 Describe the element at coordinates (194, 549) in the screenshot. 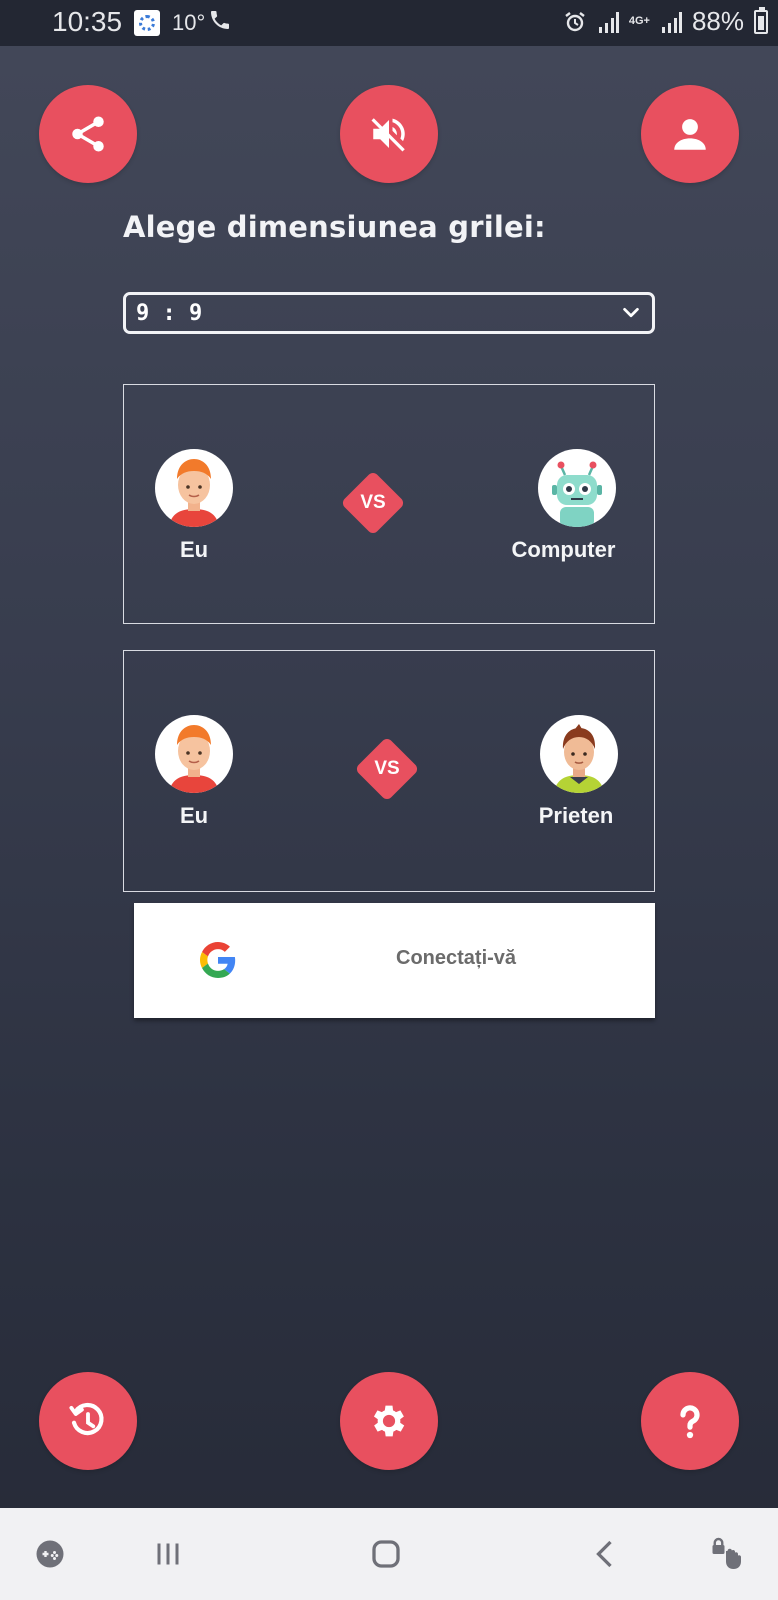

I see `player-me-name: Eu` at that location.